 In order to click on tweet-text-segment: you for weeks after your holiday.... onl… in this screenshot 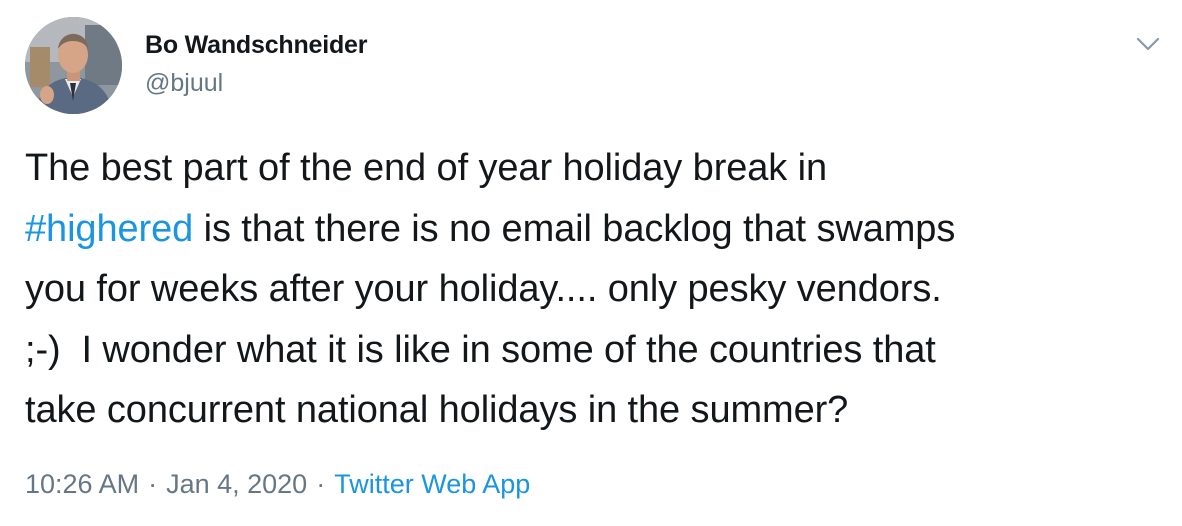, I will do `click(483, 289)`.